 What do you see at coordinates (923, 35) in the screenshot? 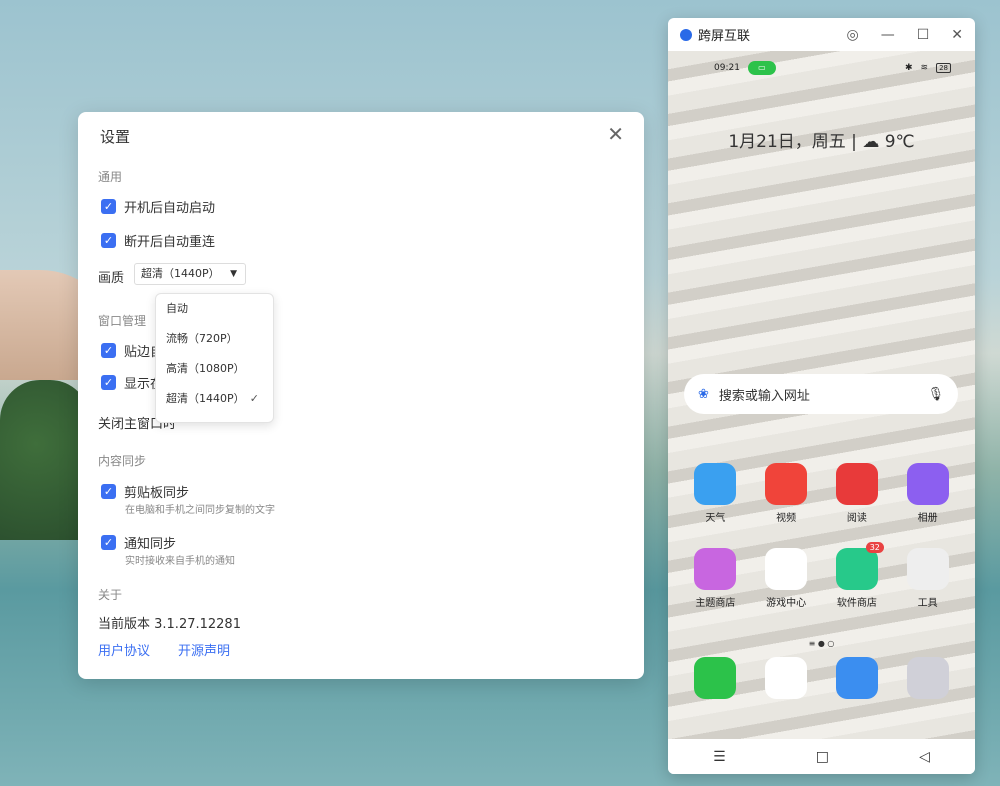
I see `maximize-icon: ☐` at bounding box center [923, 35].